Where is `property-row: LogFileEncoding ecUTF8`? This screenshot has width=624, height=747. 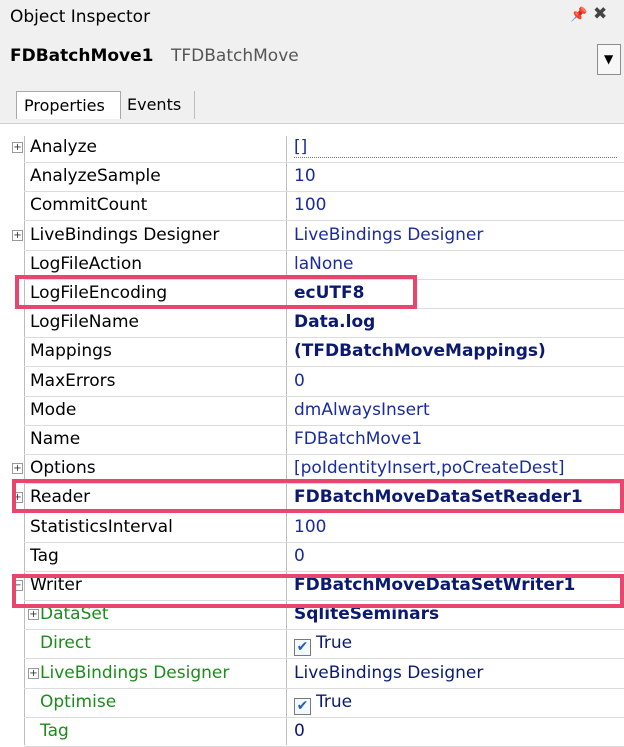 property-row: LogFileEncoding ecUTF8 is located at coordinates (312, 294).